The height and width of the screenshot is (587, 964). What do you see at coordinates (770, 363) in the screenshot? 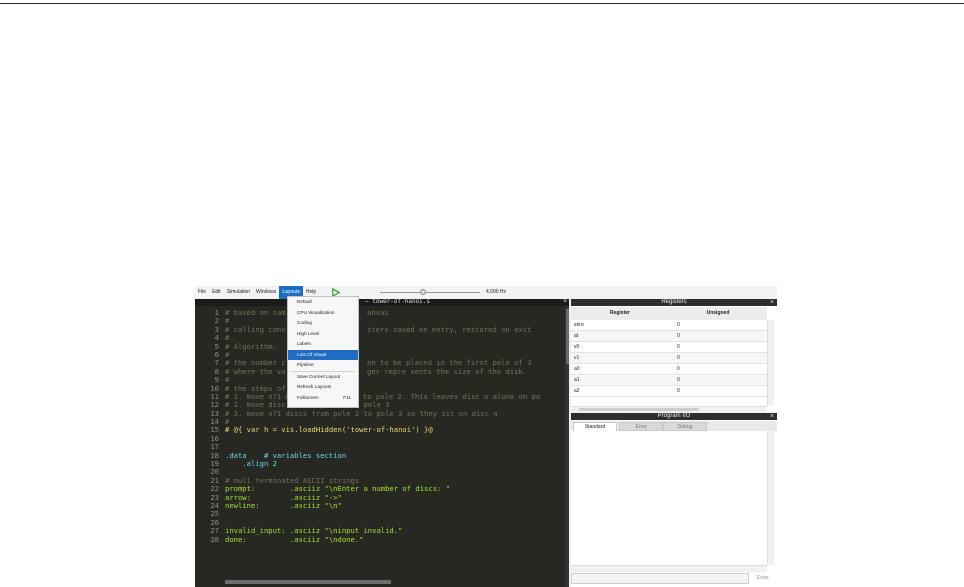
I see `registers-vertical-scrollbar` at bounding box center [770, 363].